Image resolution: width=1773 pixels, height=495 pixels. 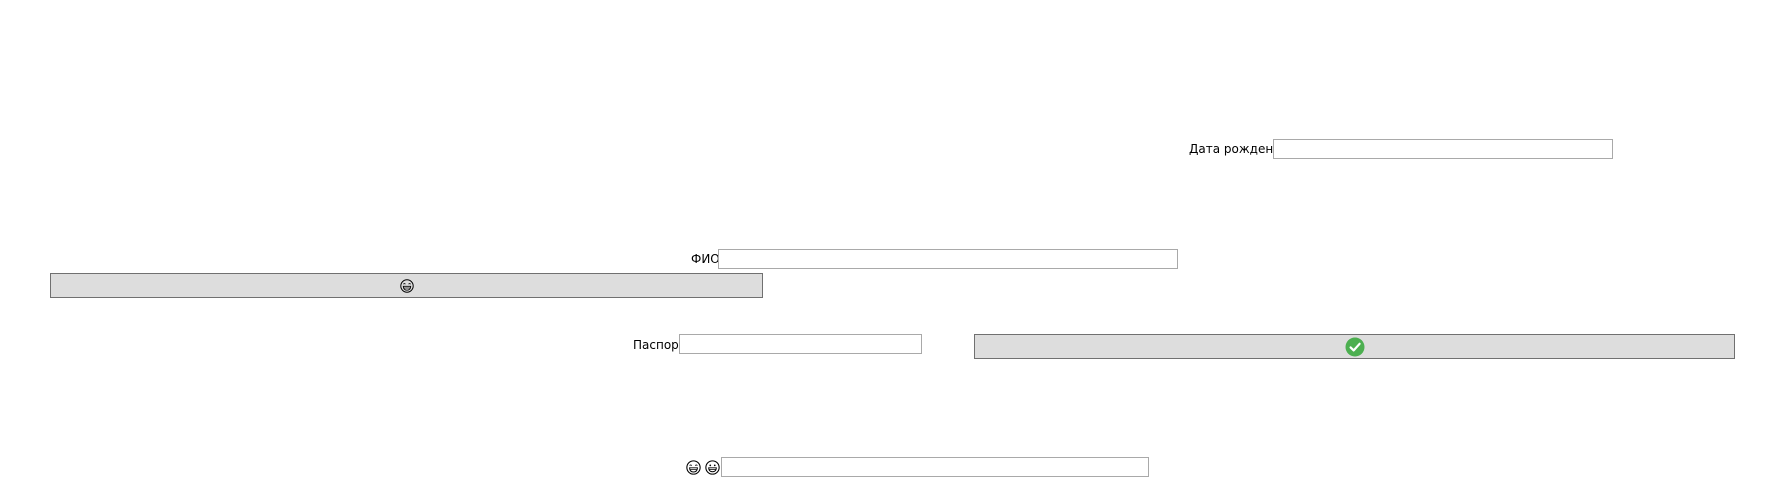 I want to click on full-name-field, so click(x=948, y=259).